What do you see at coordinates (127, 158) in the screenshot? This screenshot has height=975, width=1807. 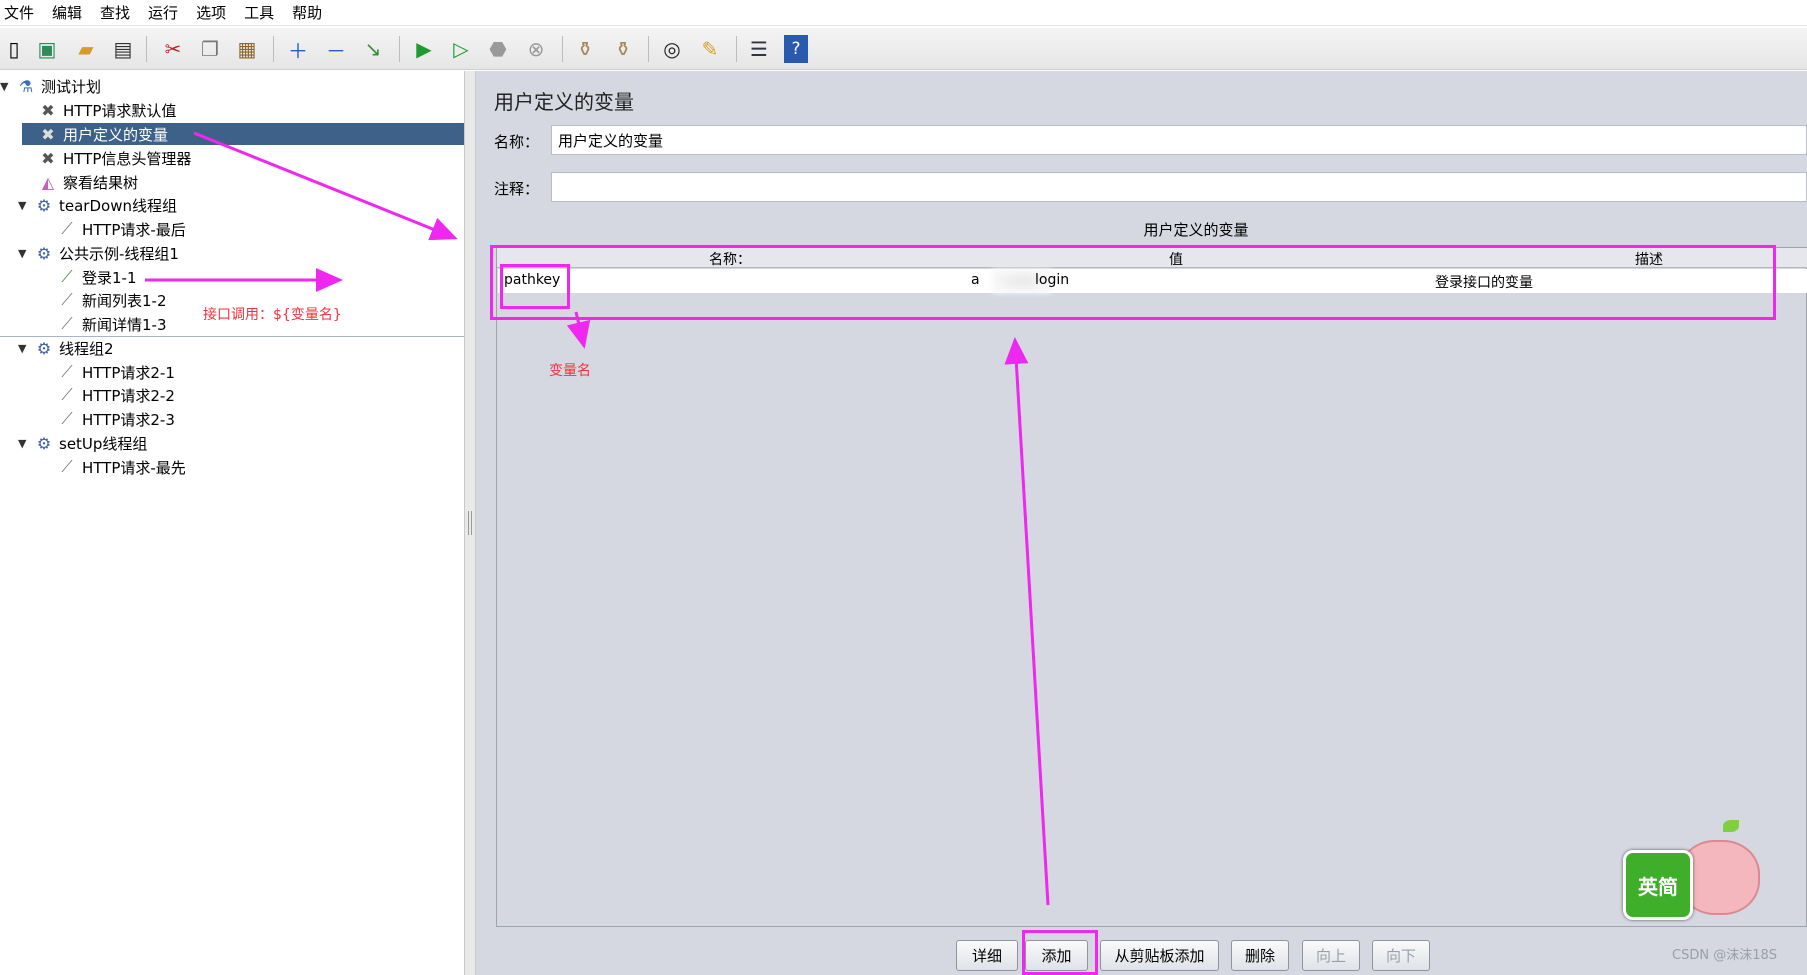 I see `tree-item-label: HTTP信息头管理器` at bounding box center [127, 158].